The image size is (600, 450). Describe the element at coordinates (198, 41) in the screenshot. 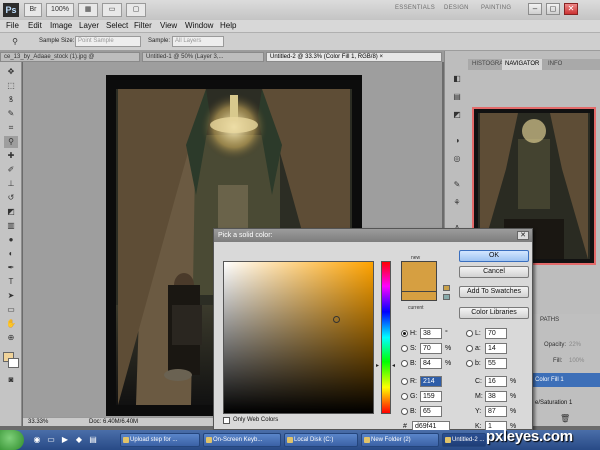

I see `sample-select: All Layers` at that location.